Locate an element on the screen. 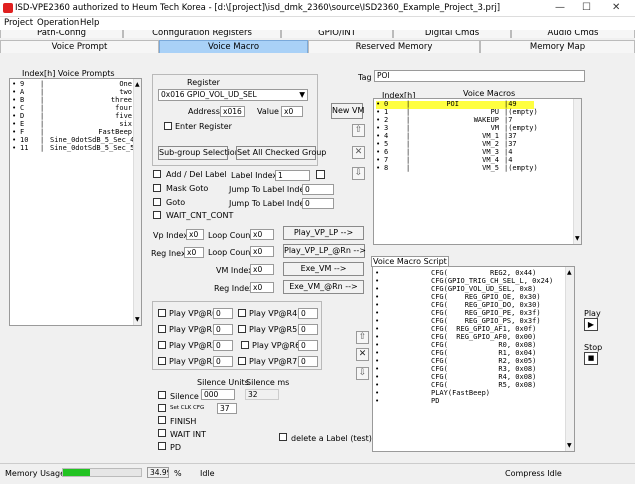 Image resolution: width=635 pixels, height=484 pixels. play-vp-r2-checkbox is located at coordinates (162, 345).